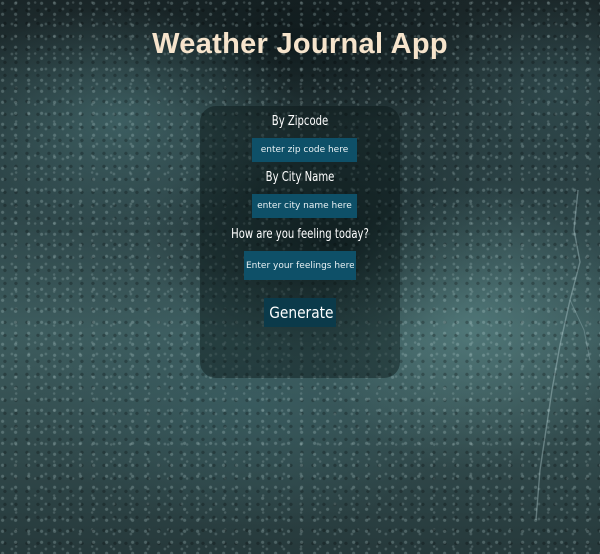 This screenshot has height=554, width=600. I want to click on city-input, so click(304, 206).